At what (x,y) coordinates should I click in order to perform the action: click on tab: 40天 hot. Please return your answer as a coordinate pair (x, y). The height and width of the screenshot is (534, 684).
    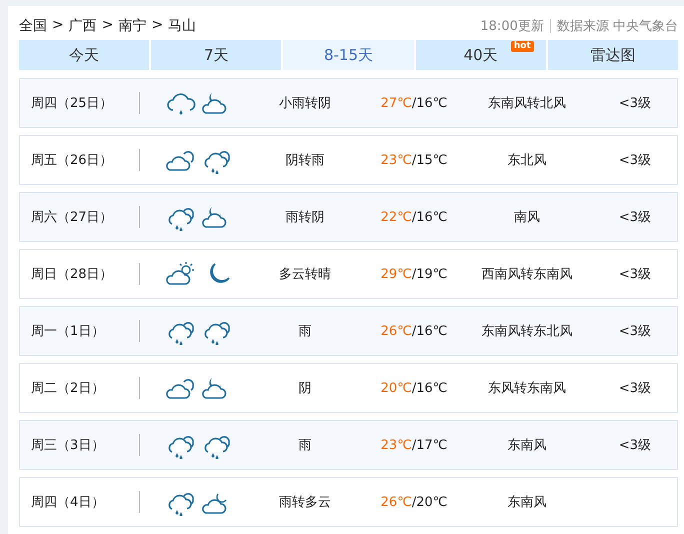
    Looking at the image, I should click on (481, 55).